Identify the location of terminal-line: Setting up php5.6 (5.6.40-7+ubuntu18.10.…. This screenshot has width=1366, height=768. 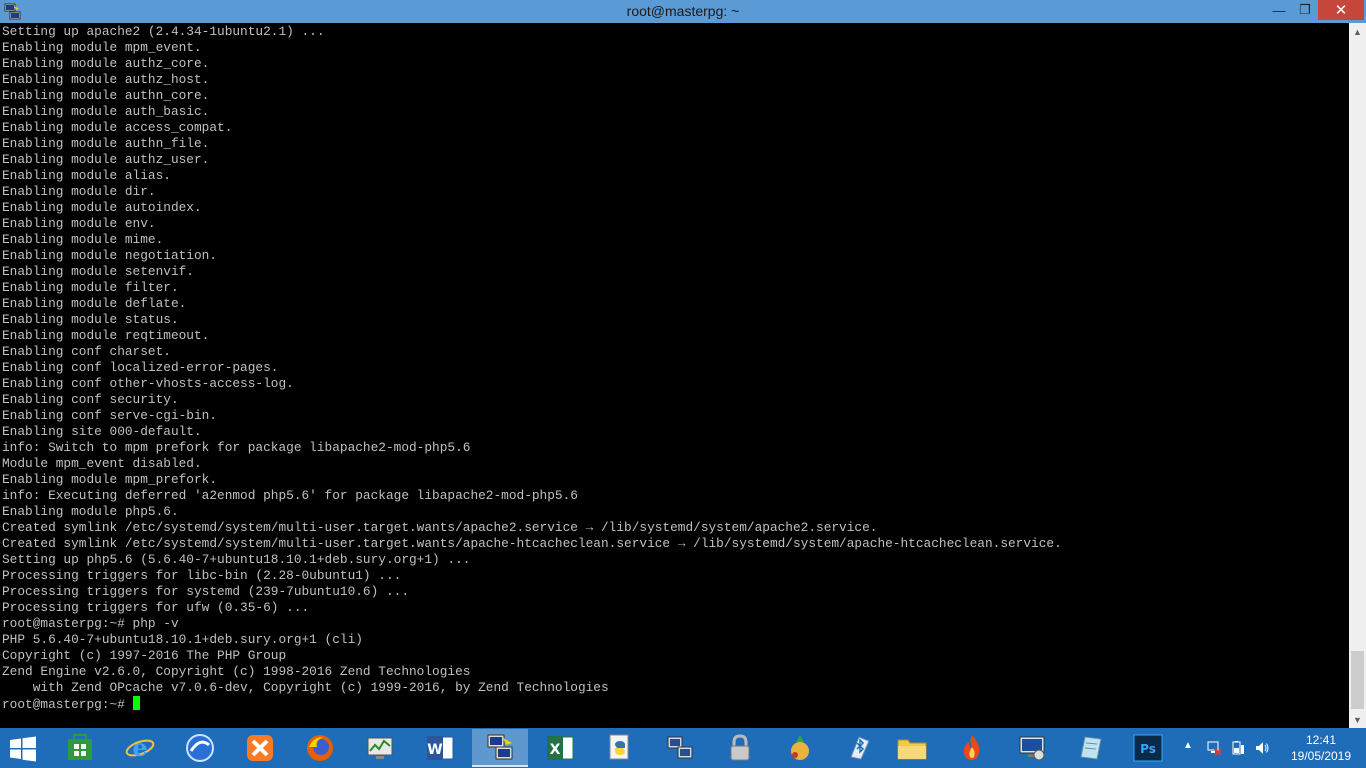
(236, 559).